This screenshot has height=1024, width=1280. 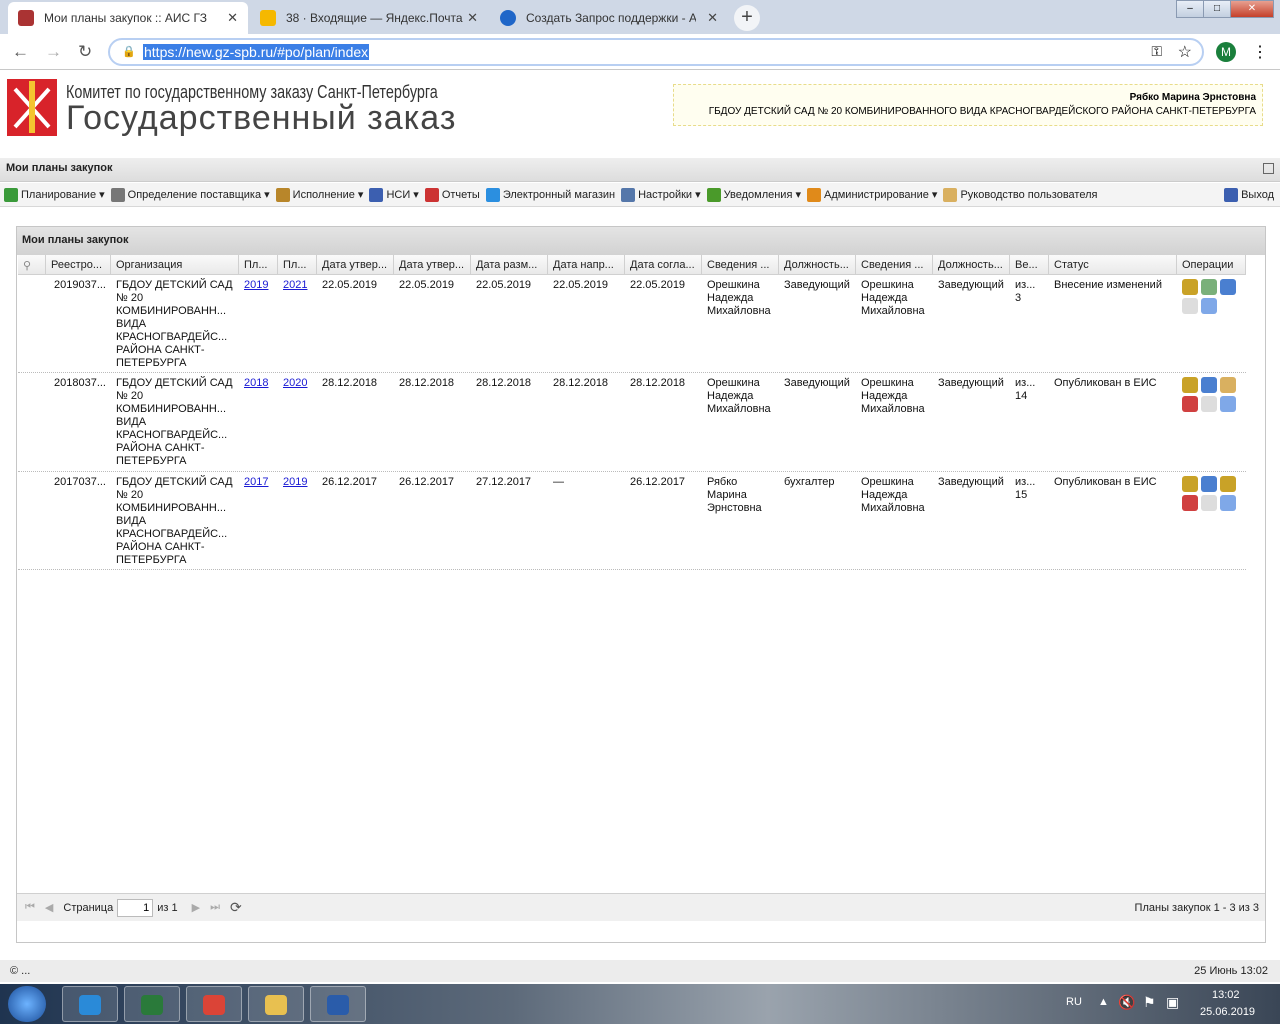 What do you see at coordinates (1227, 1012) in the screenshot?
I see `clock-date: 25.06.2019` at bounding box center [1227, 1012].